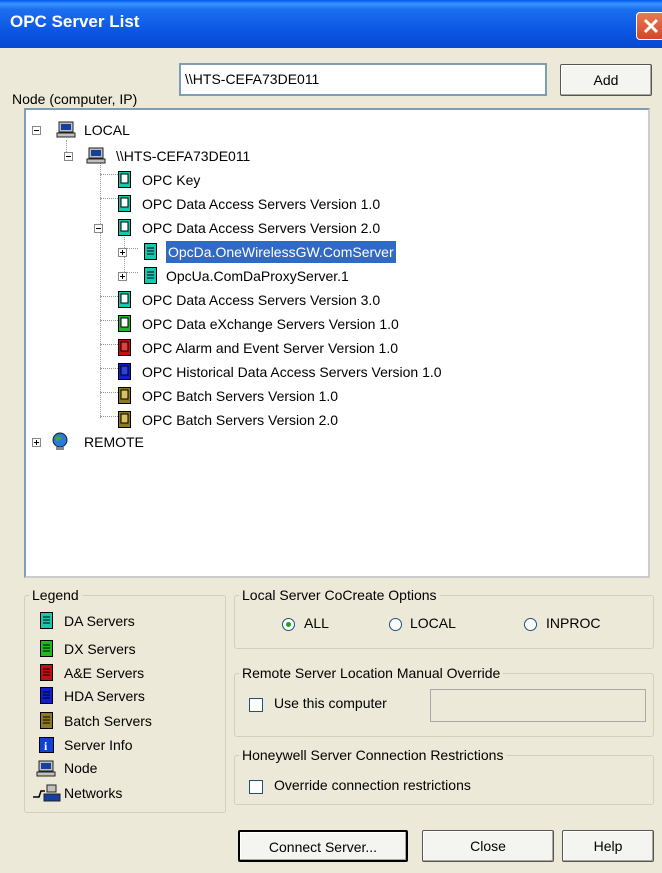 The height and width of the screenshot is (873, 662). I want to click on restrictions-title: Honeywell Server Connection Restrictions, so click(373, 755).